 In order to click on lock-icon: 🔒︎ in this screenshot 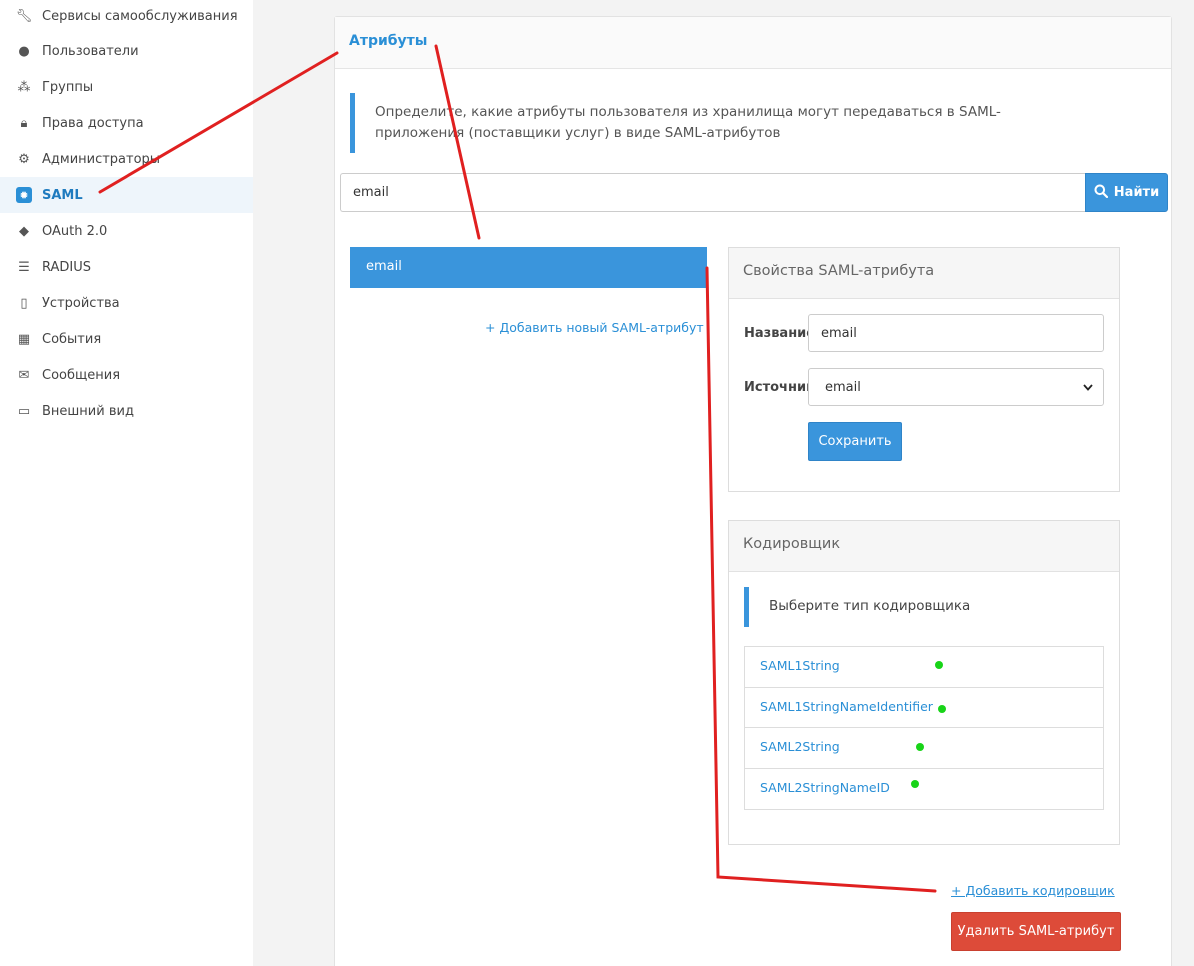, I will do `click(24, 123)`.